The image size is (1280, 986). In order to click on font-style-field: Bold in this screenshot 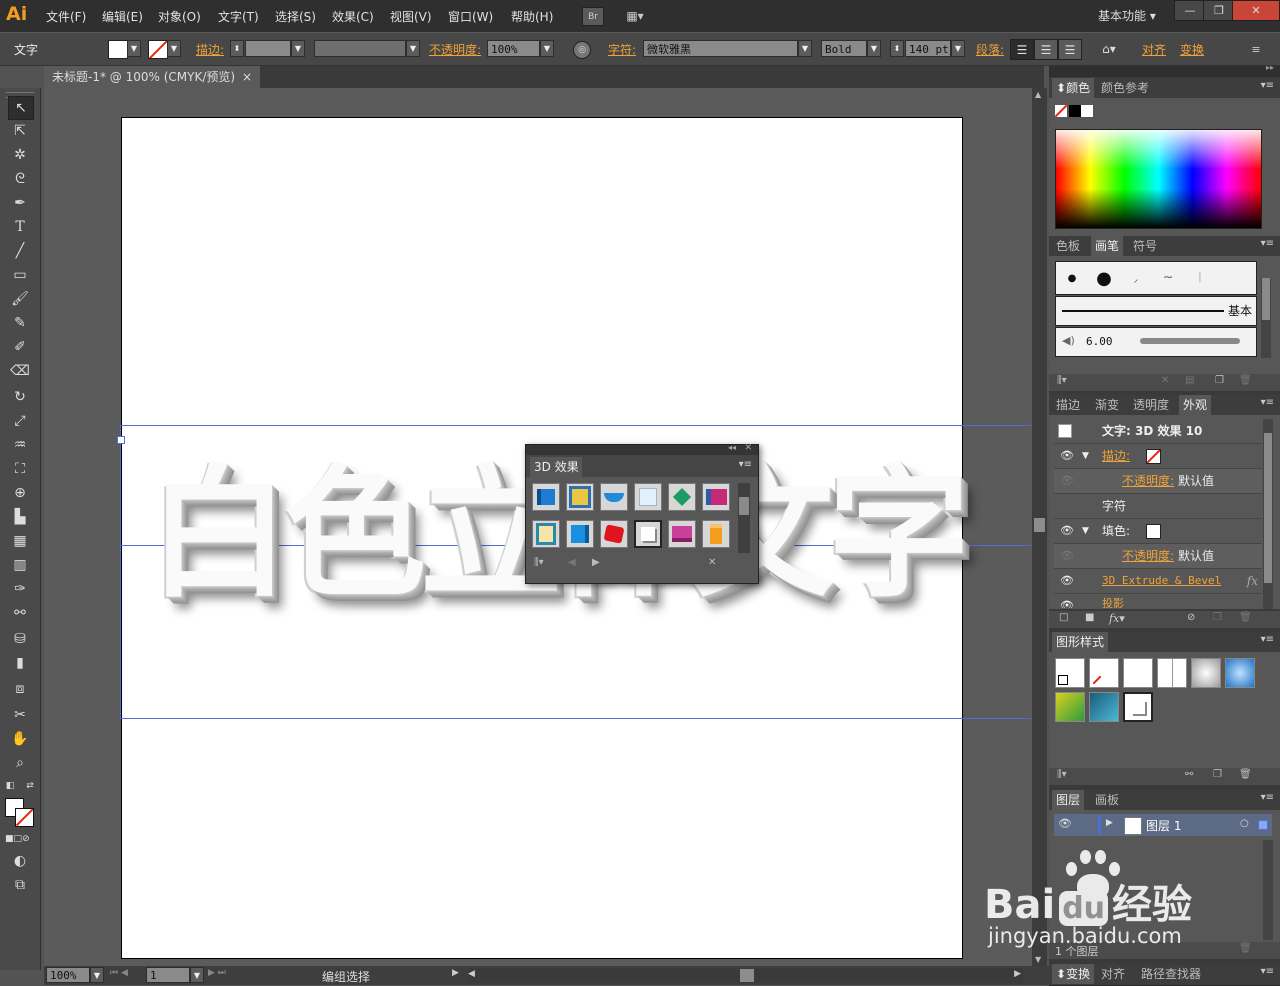, I will do `click(844, 48)`.